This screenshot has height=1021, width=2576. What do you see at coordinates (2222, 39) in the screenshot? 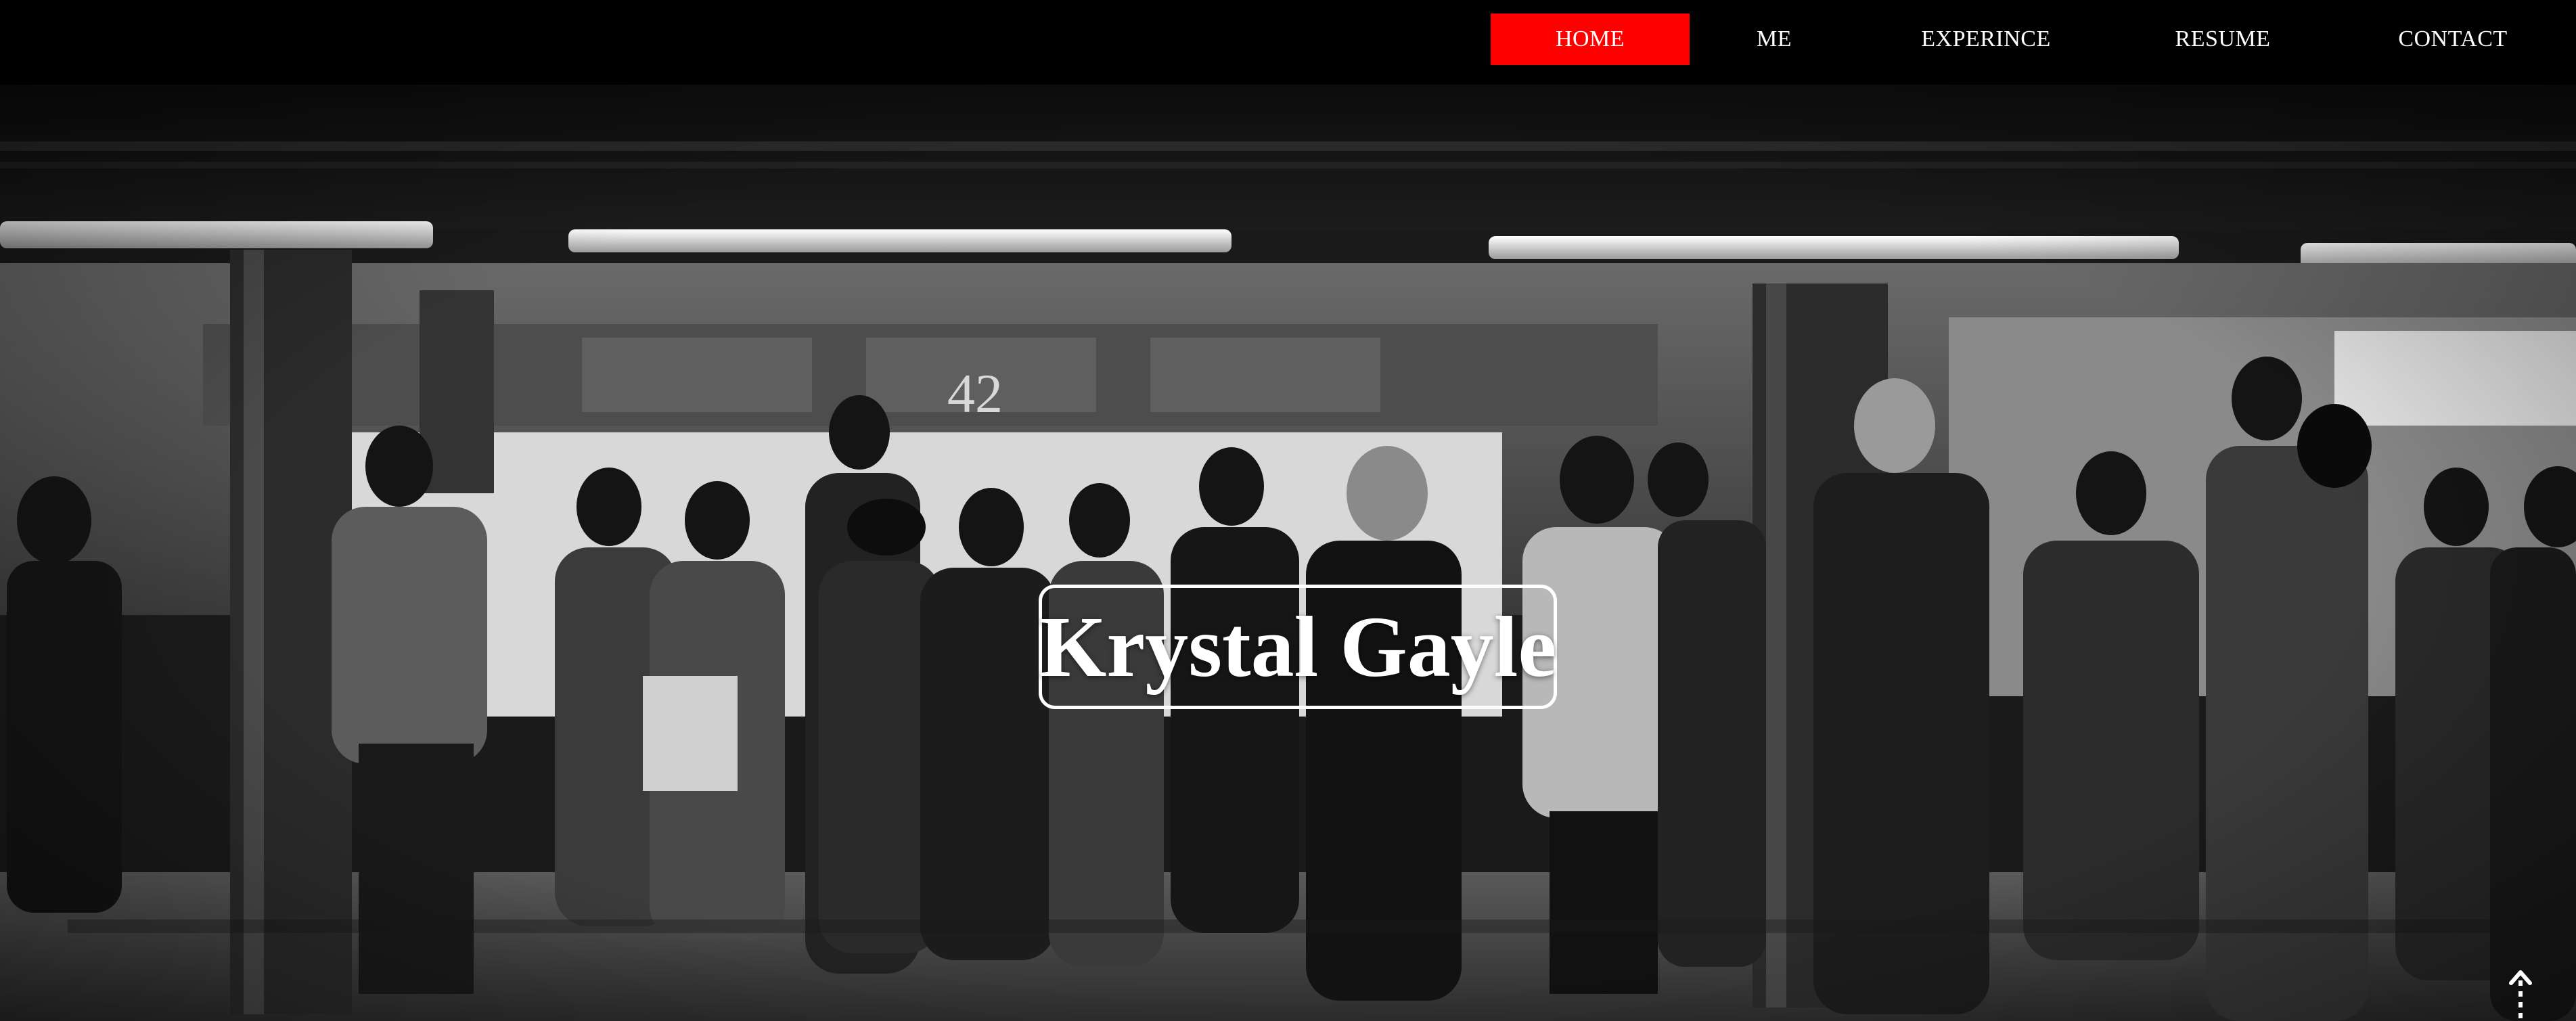
I see `nav-resume: RESUME` at bounding box center [2222, 39].